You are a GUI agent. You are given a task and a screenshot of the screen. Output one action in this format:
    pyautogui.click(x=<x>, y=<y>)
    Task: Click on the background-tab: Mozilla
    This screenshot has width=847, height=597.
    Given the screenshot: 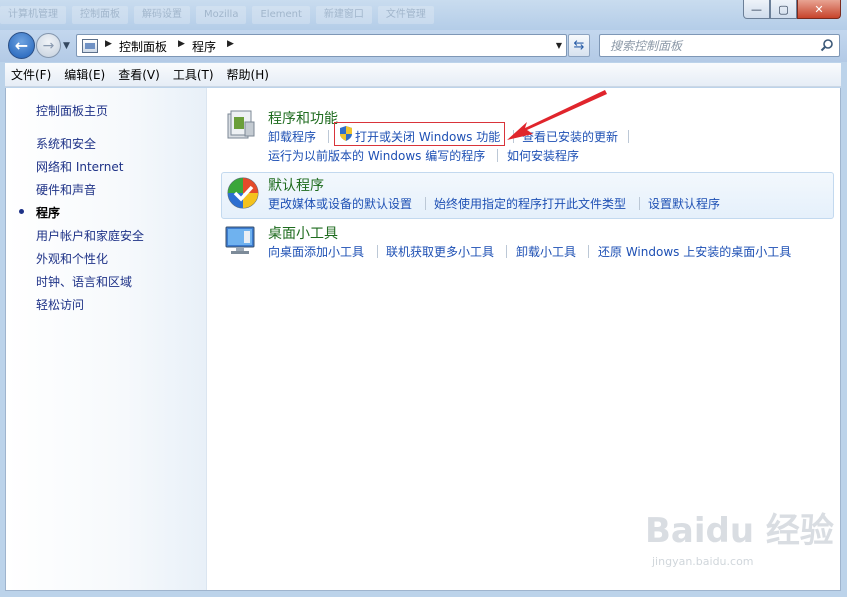 What is the action you would take?
    pyautogui.click(x=221, y=15)
    